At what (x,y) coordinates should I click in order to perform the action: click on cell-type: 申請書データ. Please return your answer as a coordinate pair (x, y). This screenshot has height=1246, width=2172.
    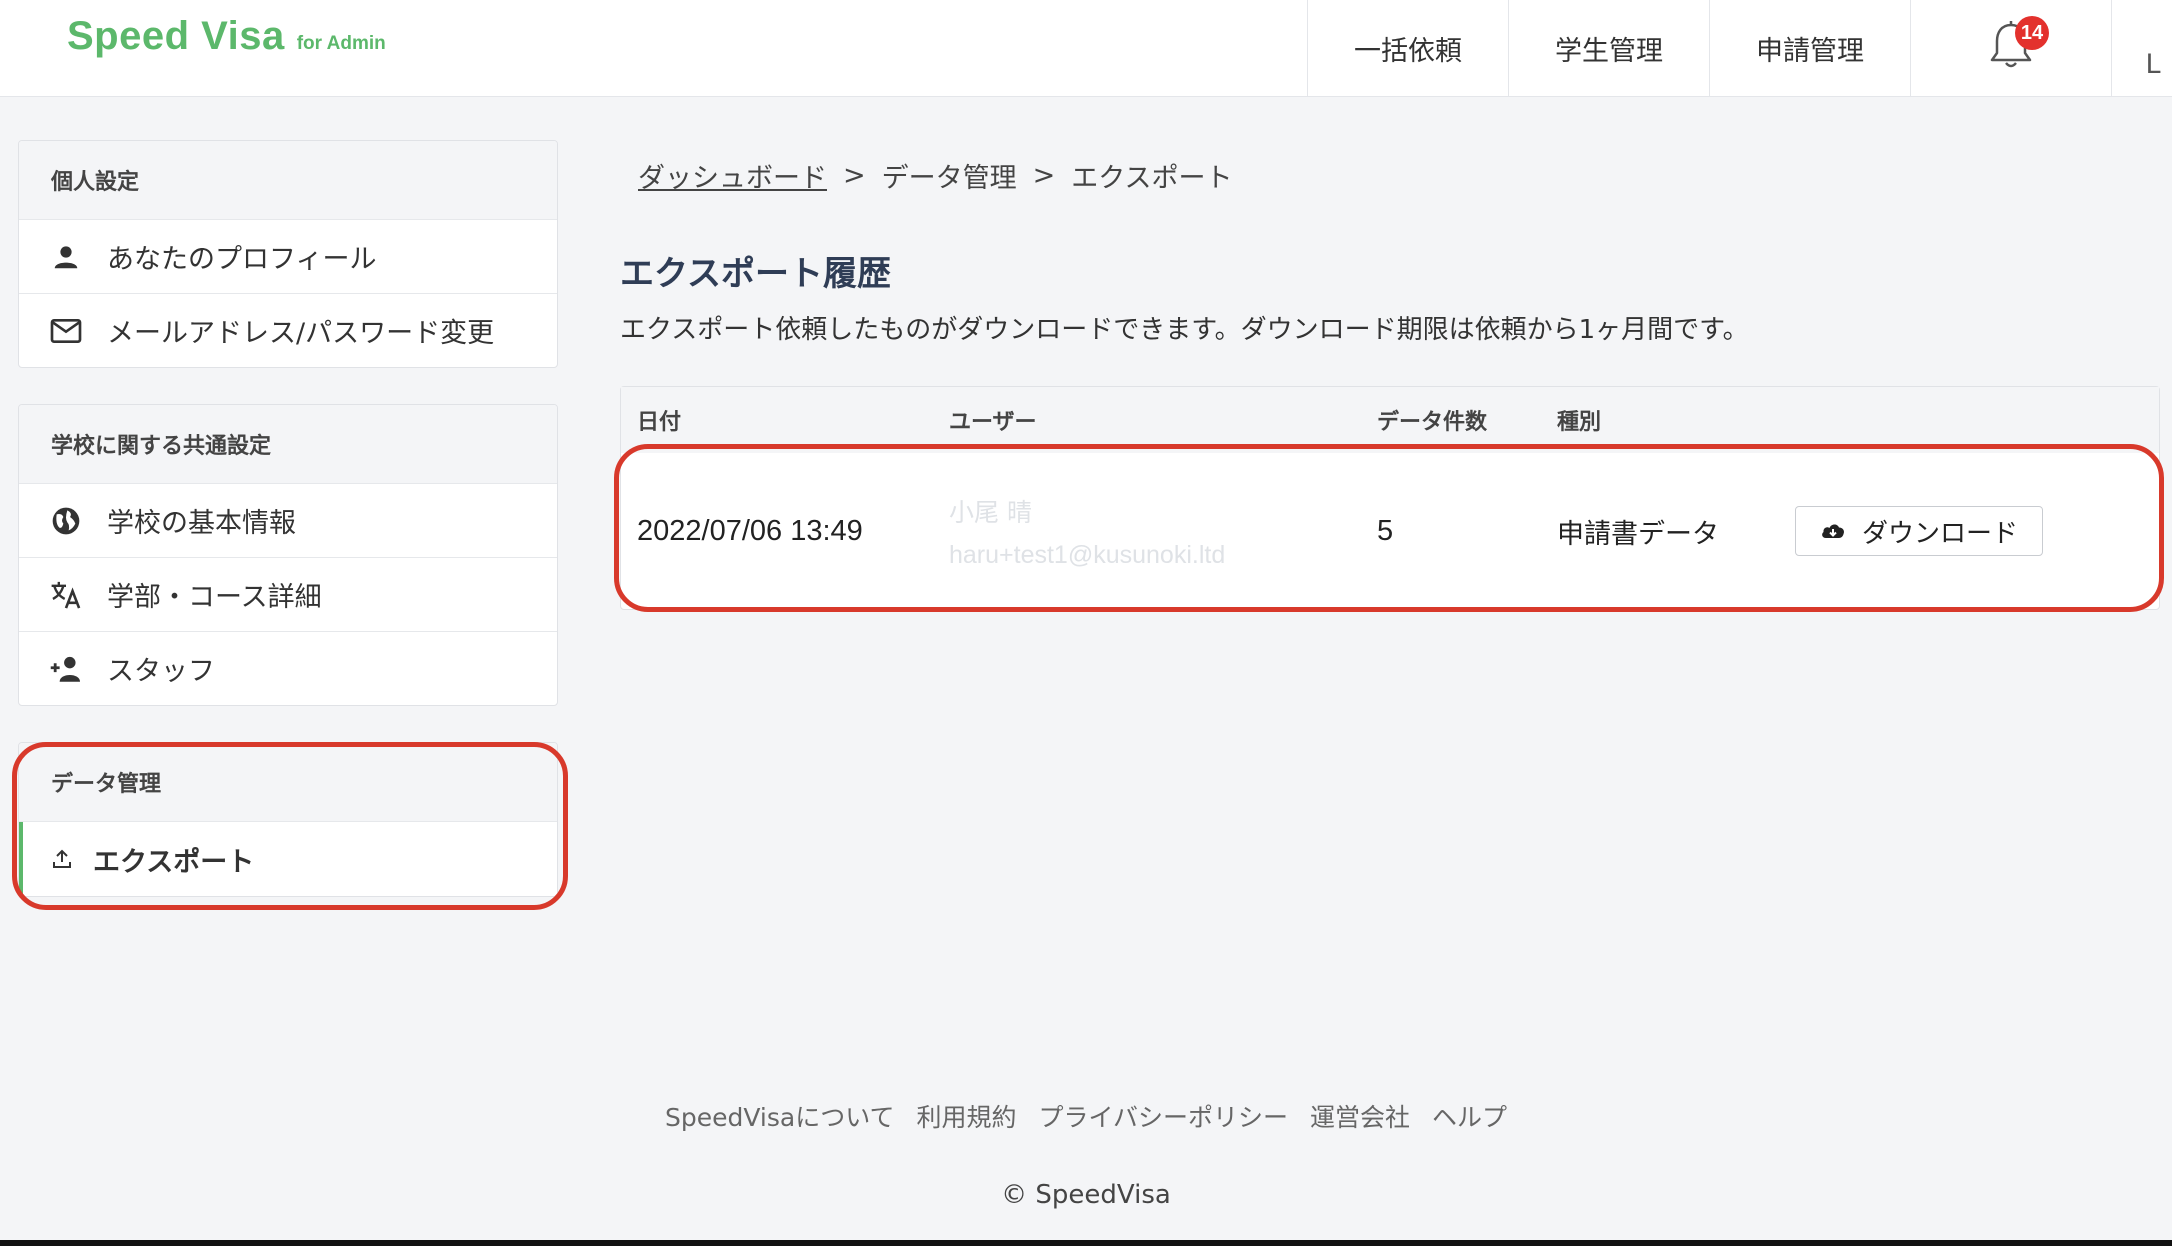
    Looking at the image, I should click on (1638, 534).